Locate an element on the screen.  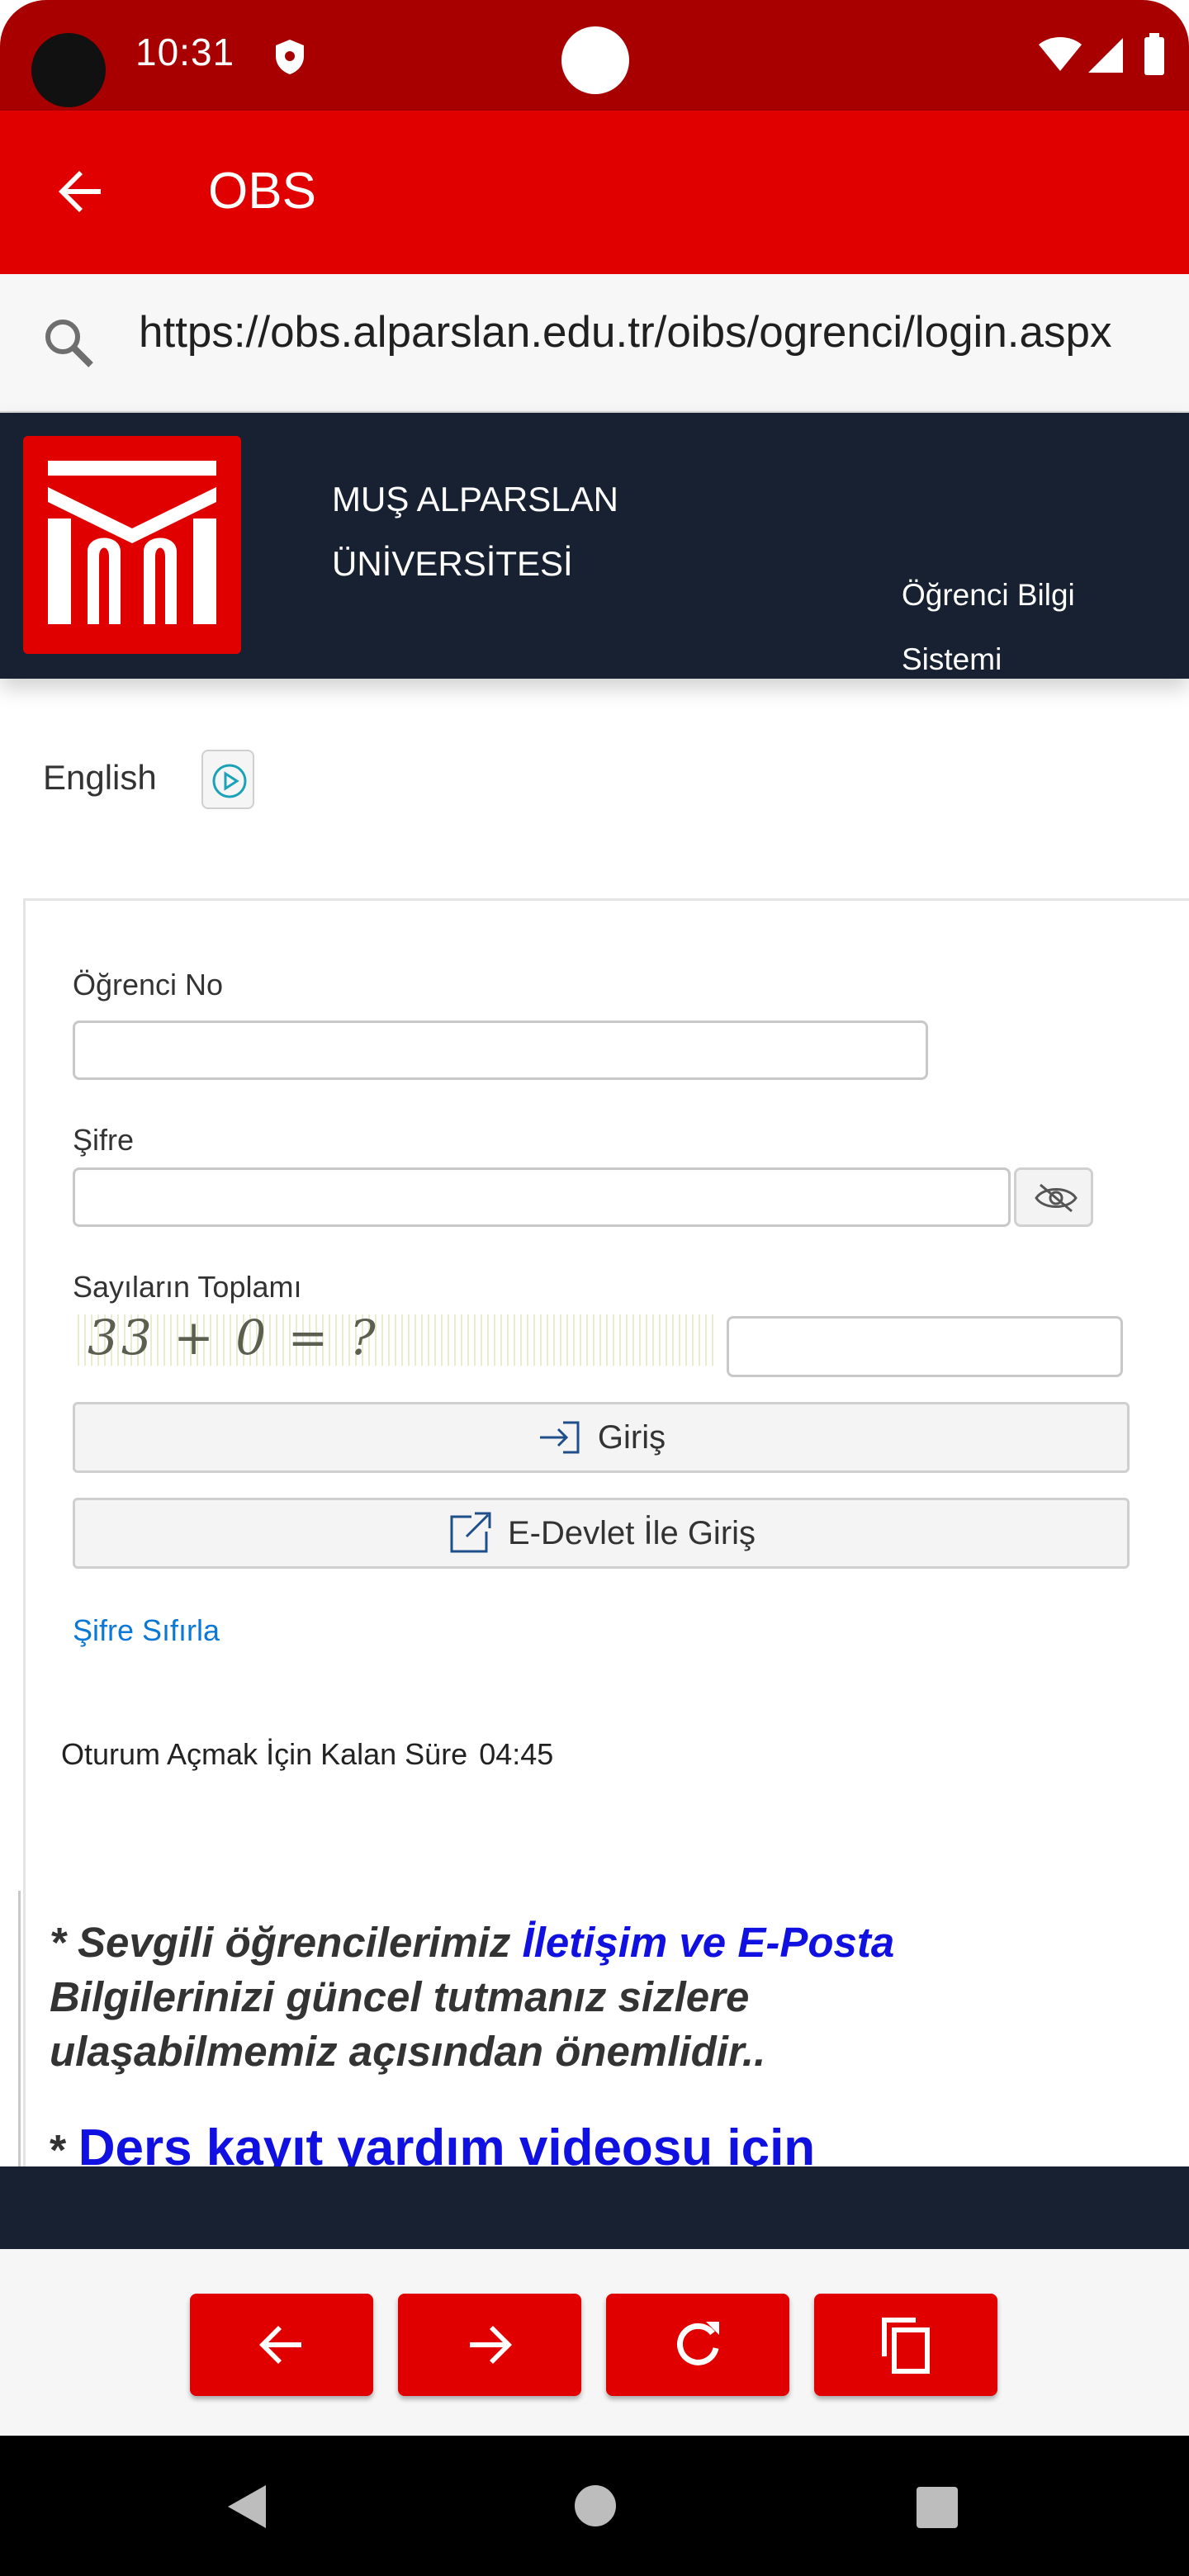
captcha-input is located at coordinates (925, 1346).